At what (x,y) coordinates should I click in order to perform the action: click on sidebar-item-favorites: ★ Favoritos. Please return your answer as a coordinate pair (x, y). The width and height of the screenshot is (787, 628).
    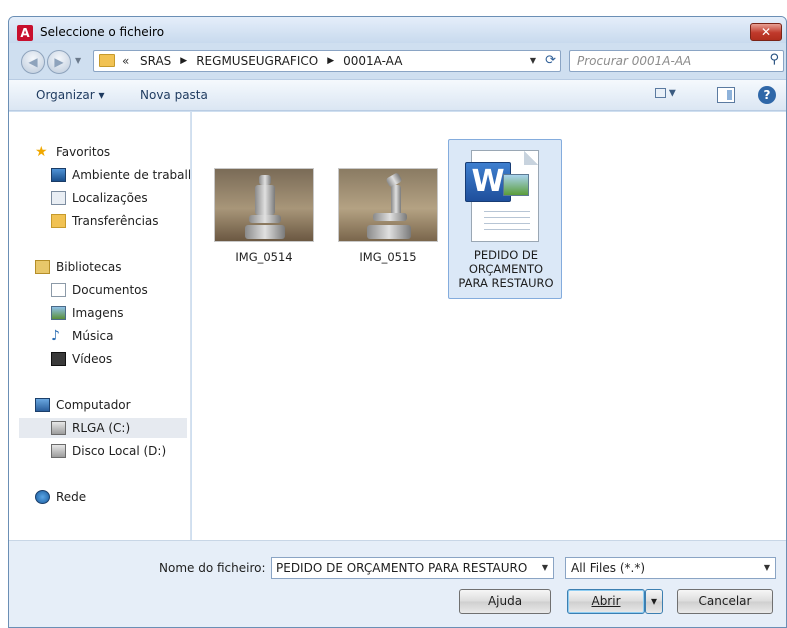
    Looking at the image, I should click on (110, 152).